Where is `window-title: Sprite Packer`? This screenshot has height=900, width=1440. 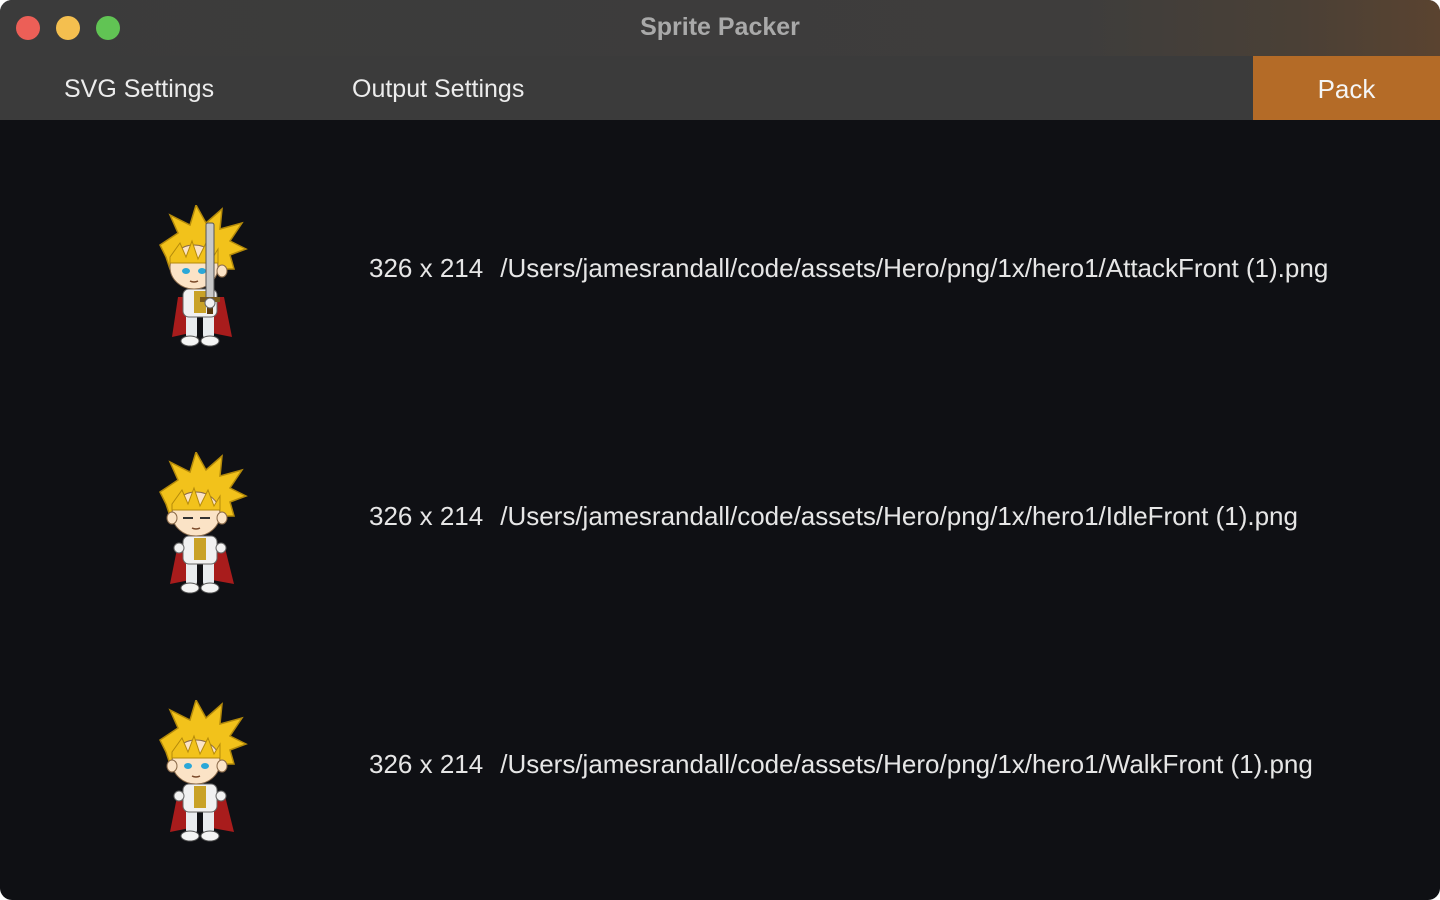
window-title: Sprite Packer is located at coordinates (720, 27).